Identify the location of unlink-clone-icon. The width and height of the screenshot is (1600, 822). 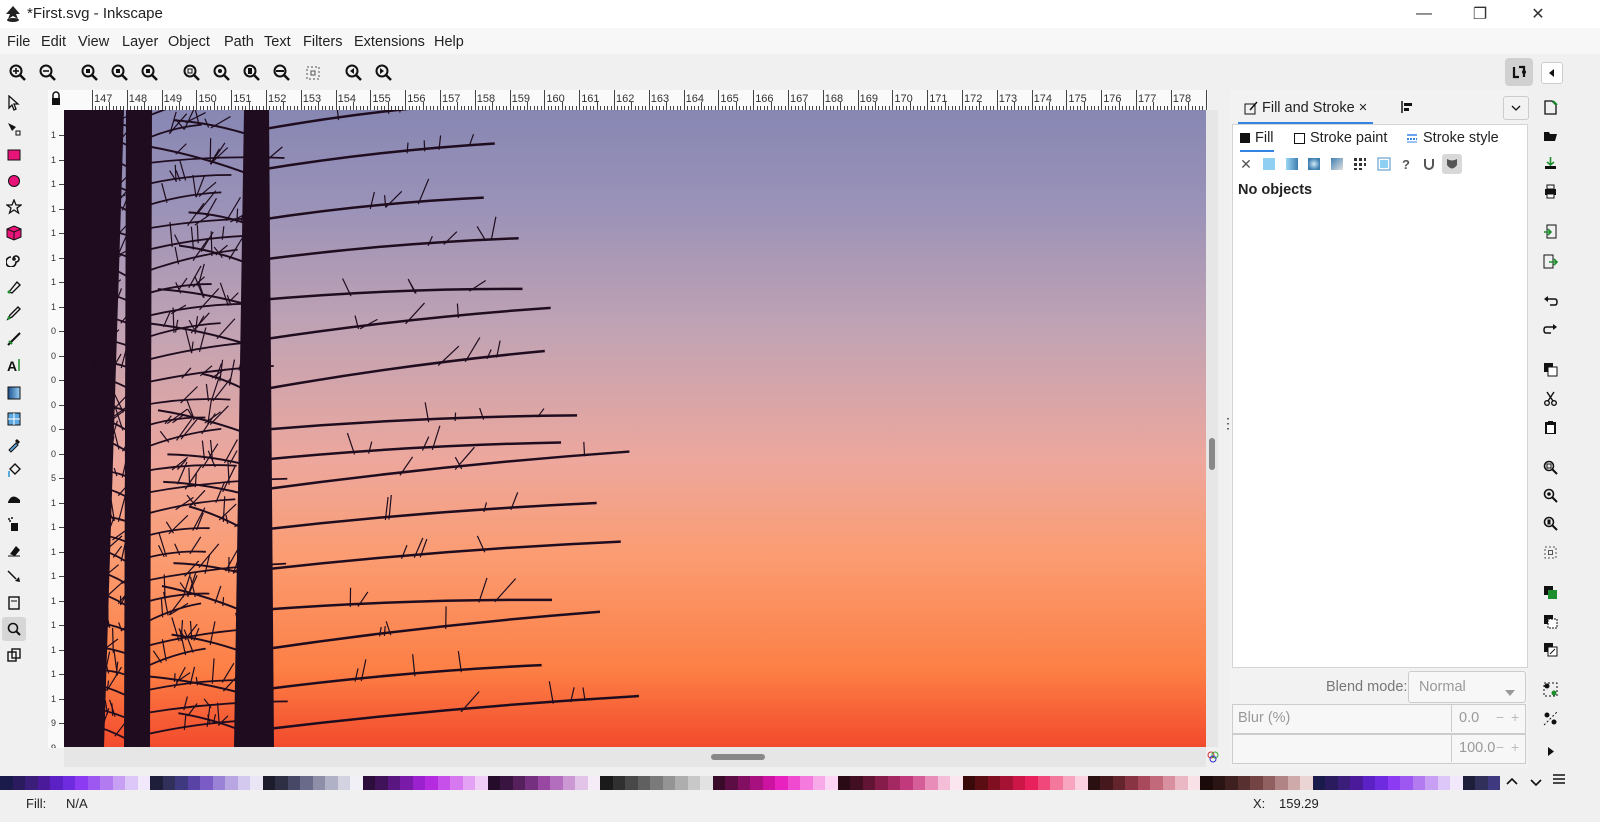
(1550, 649).